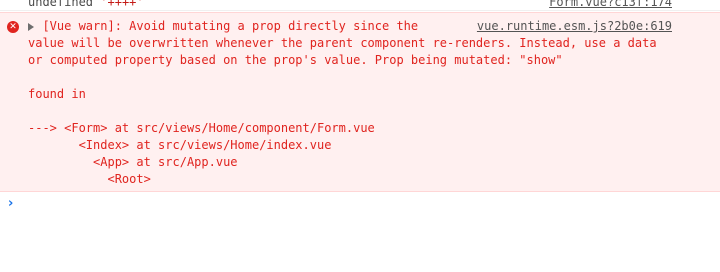 This screenshot has width=720, height=272. What do you see at coordinates (89, 179) in the screenshot?
I see `error-line: <Root>` at bounding box center [89, 179].